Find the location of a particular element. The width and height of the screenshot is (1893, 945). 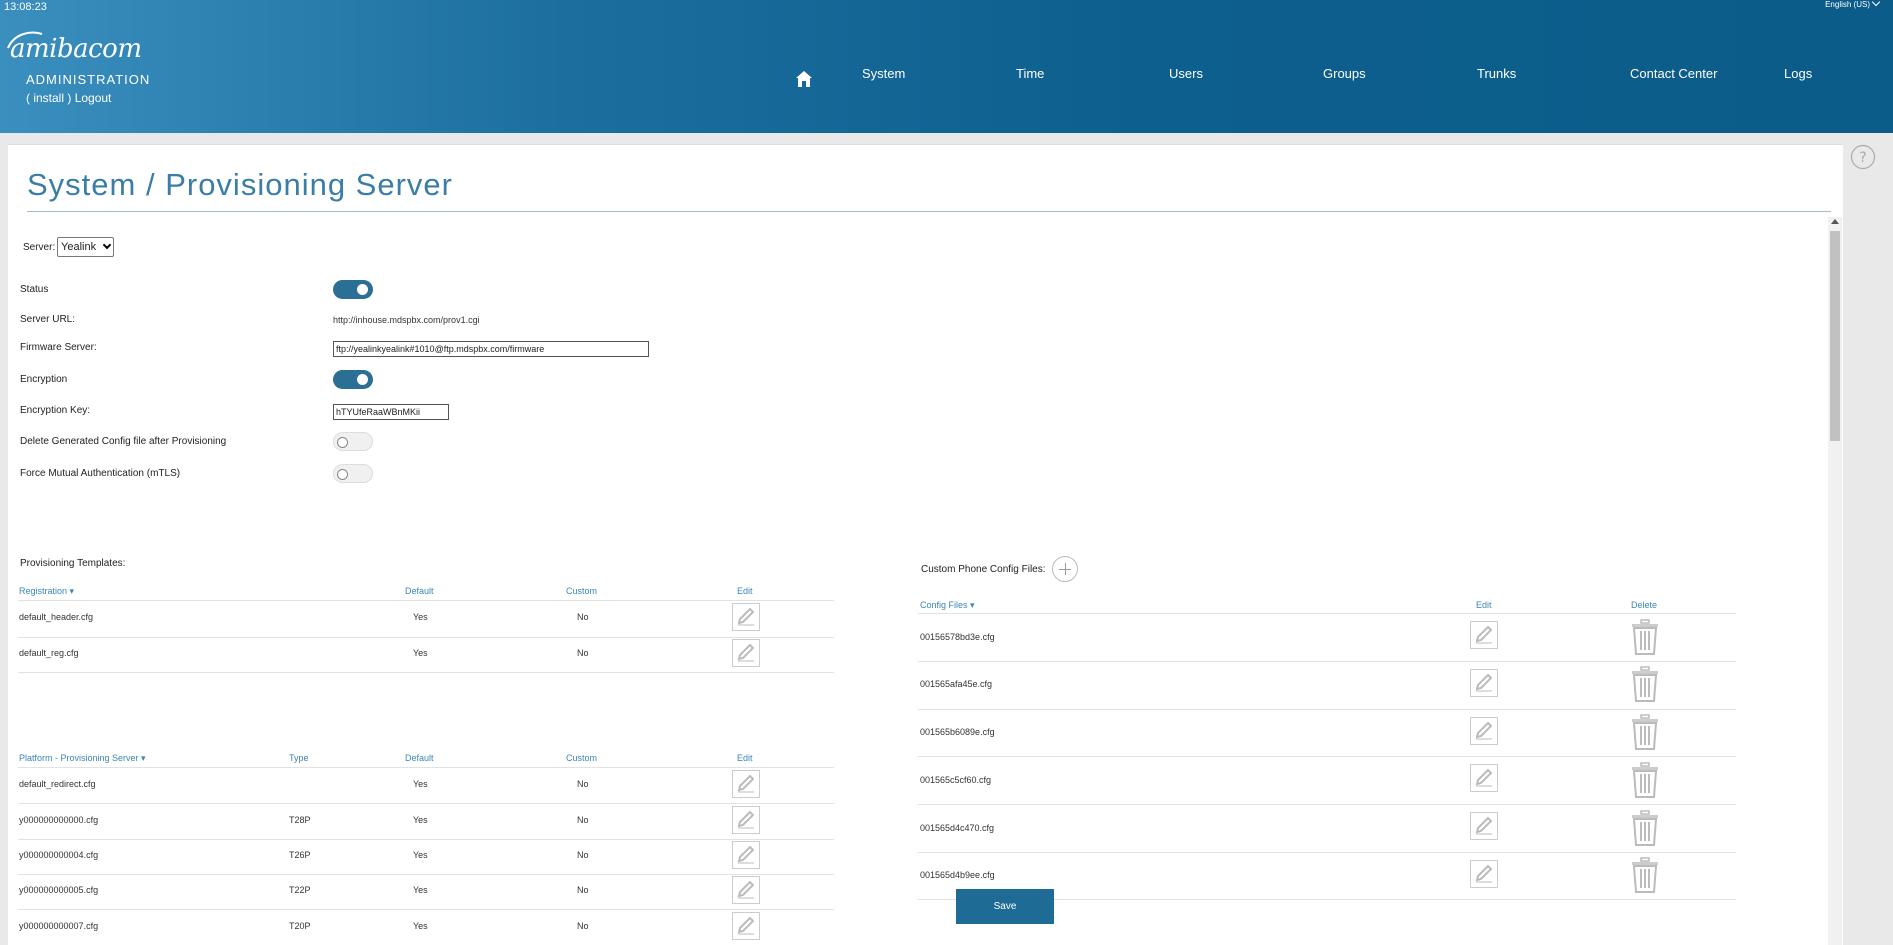

scroll-thumb is located at coordinates (1835, 336).